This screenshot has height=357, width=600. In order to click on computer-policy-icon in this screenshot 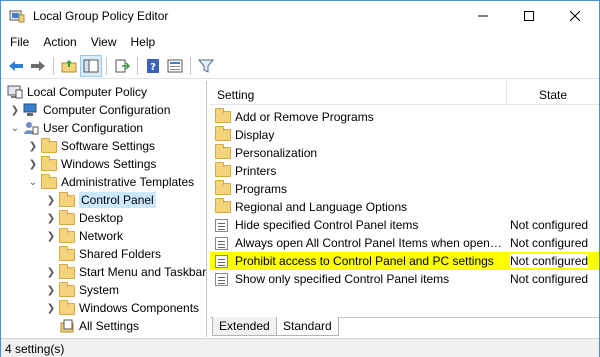, I will do `click(15, 92)`.